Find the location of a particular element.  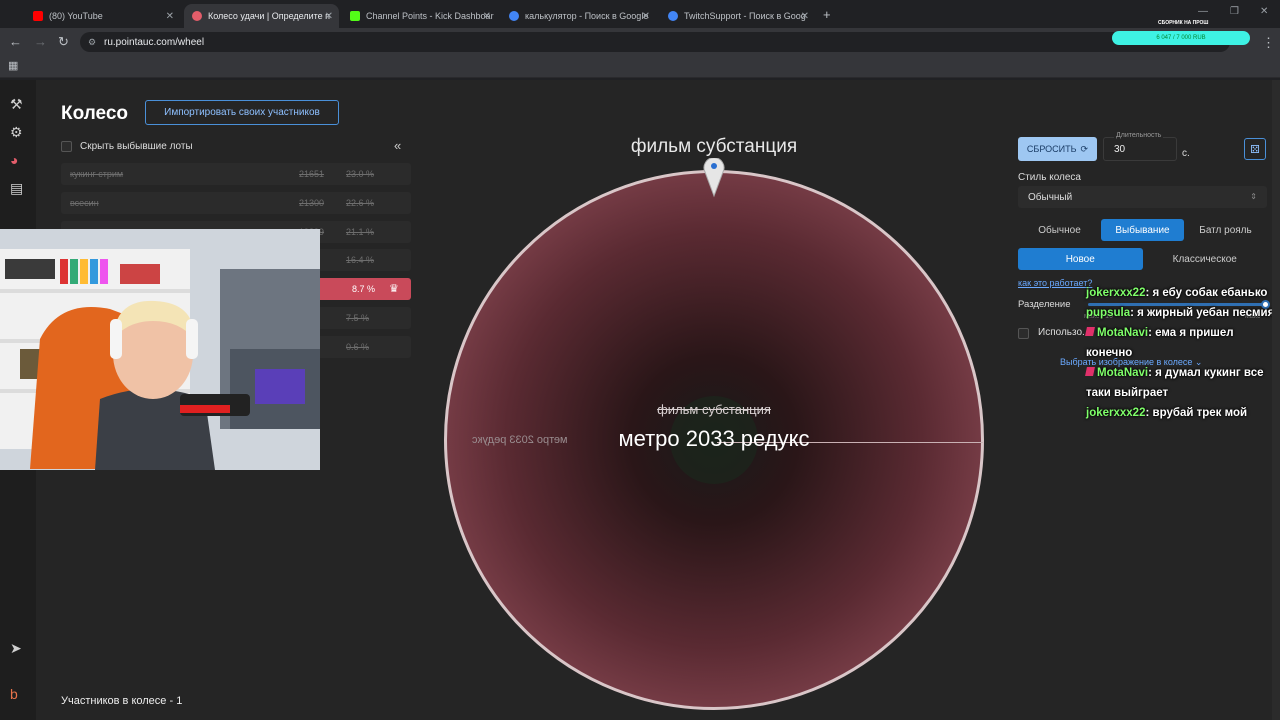

donation-goal-caption: СБОРНИК НА ПРОШ is located at coordinates (1183, 23).